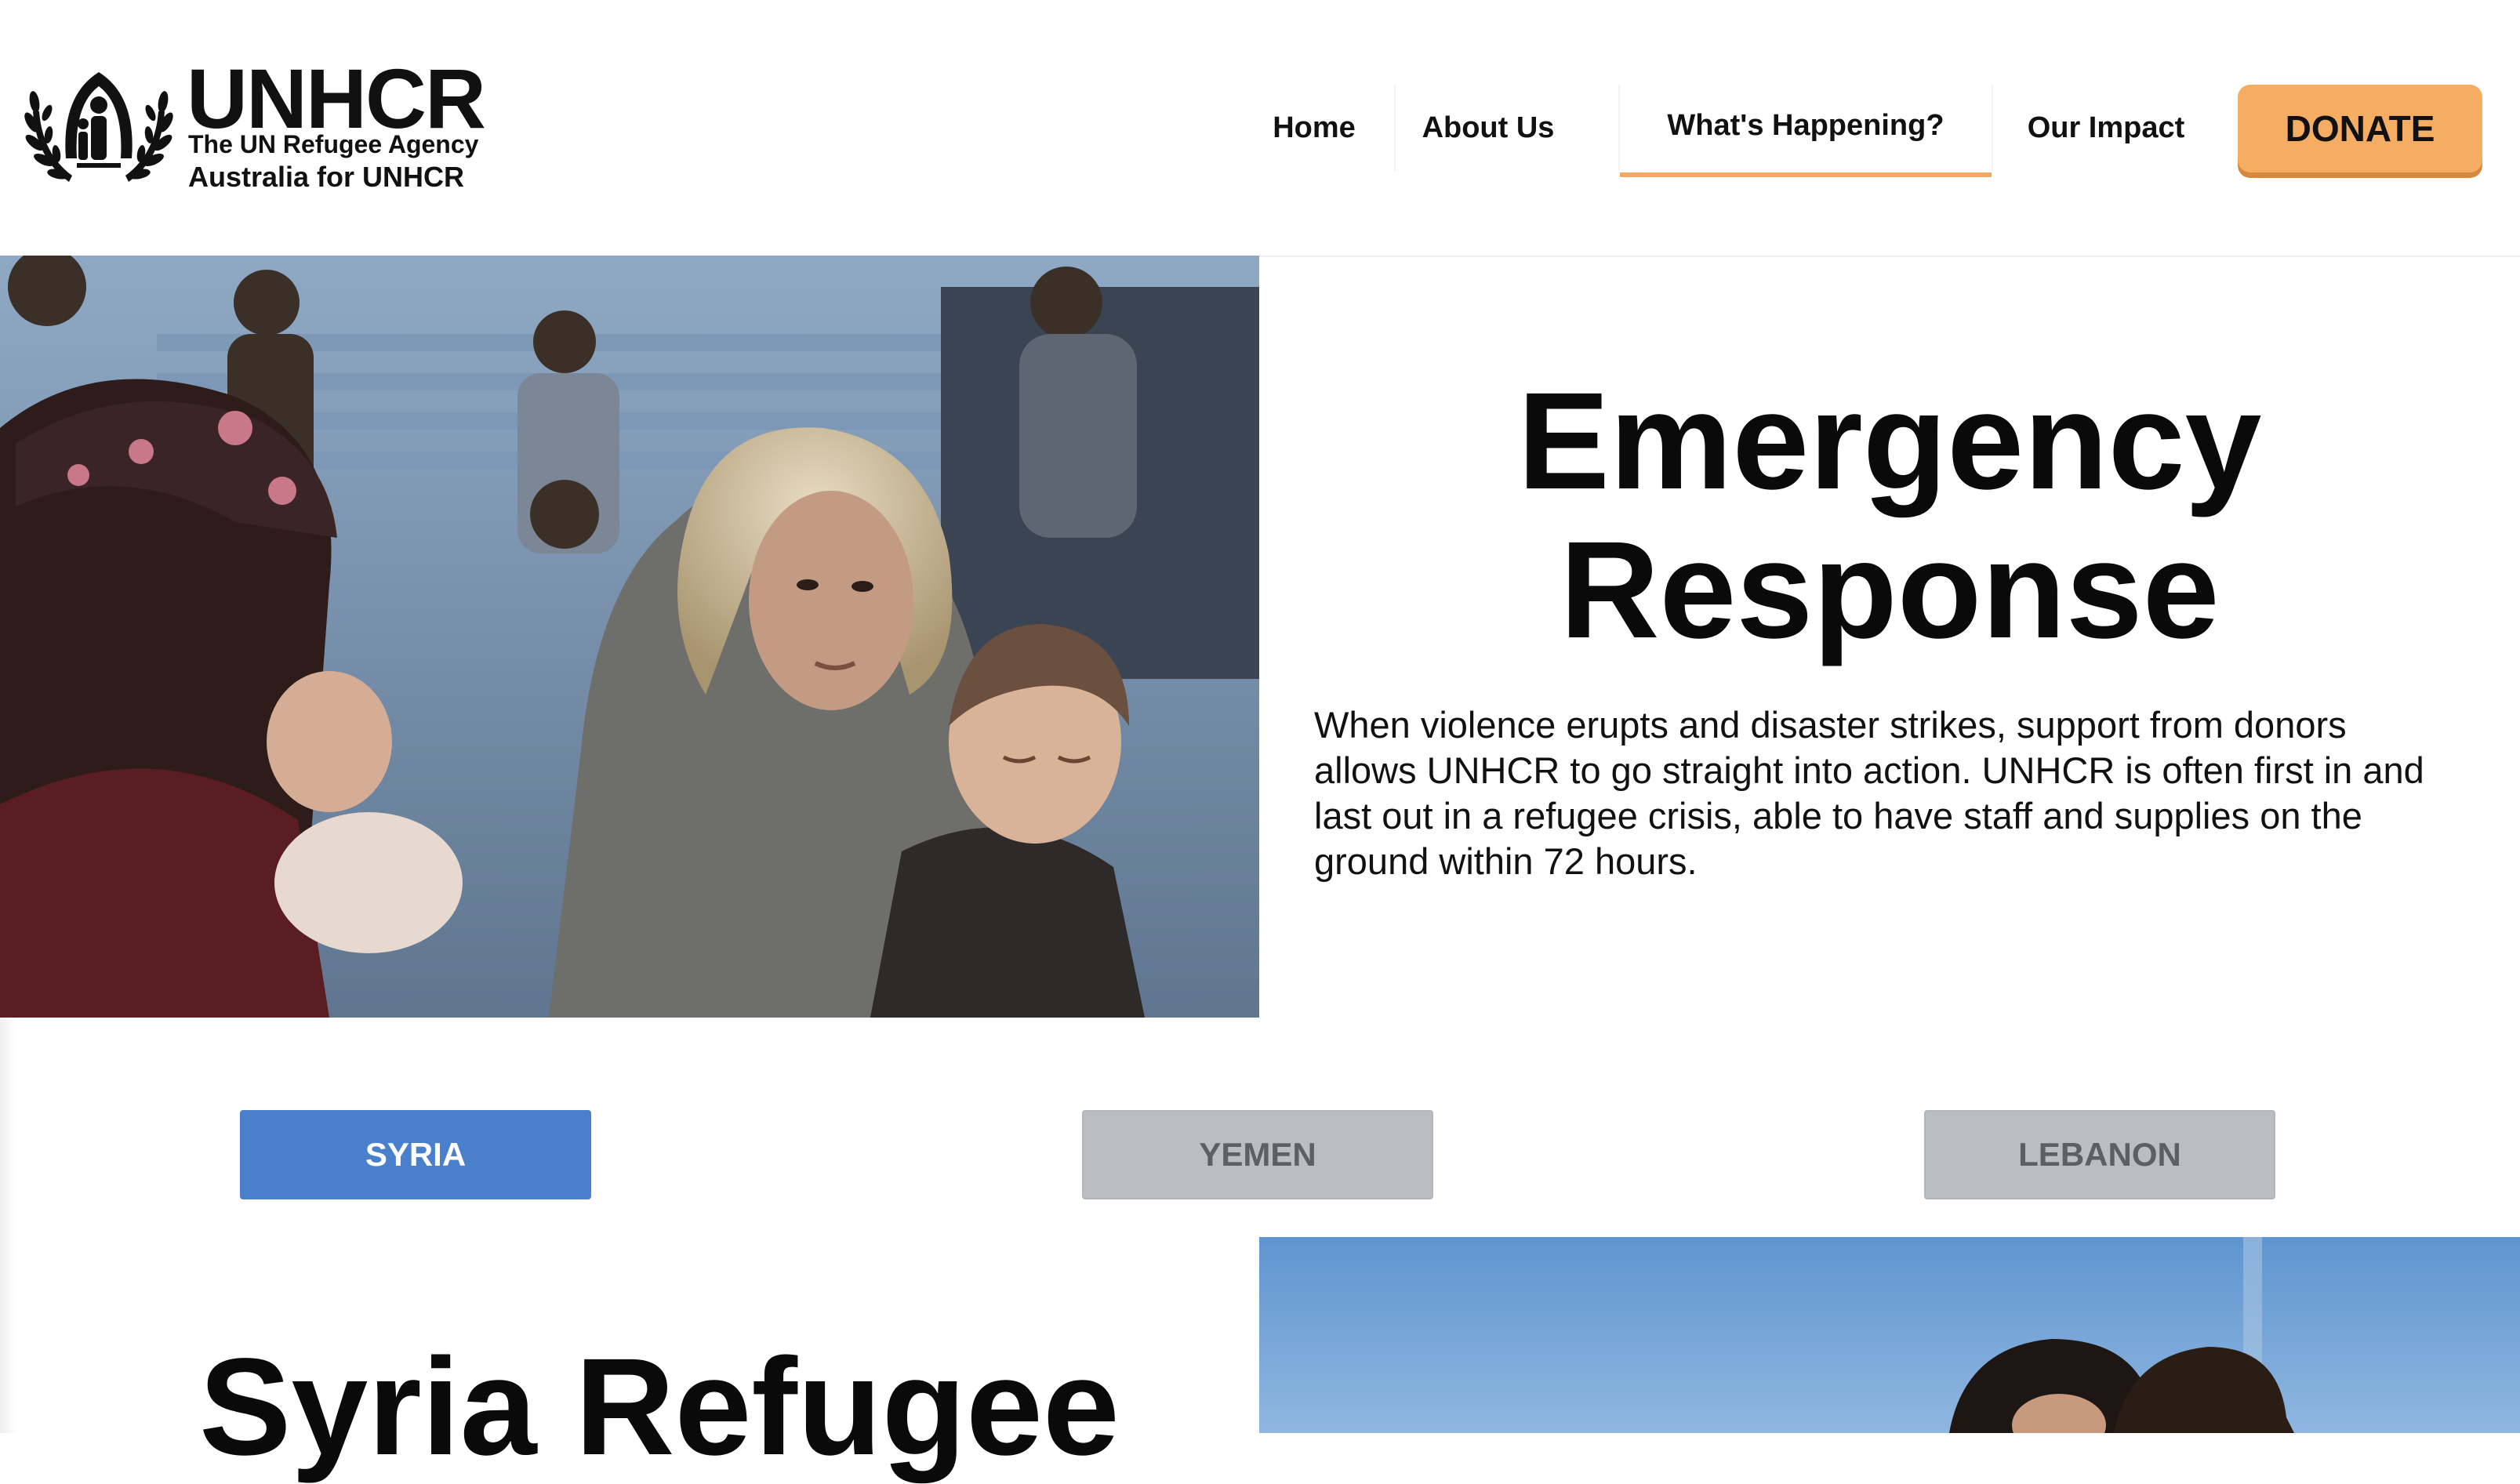 The width and height of the screenshot is (2520, 1484). What do you see at coordinates (2106, 127) in the screenshot?
I see `nav-our-impact: Our Impact` at bounding box center [2106, 127].